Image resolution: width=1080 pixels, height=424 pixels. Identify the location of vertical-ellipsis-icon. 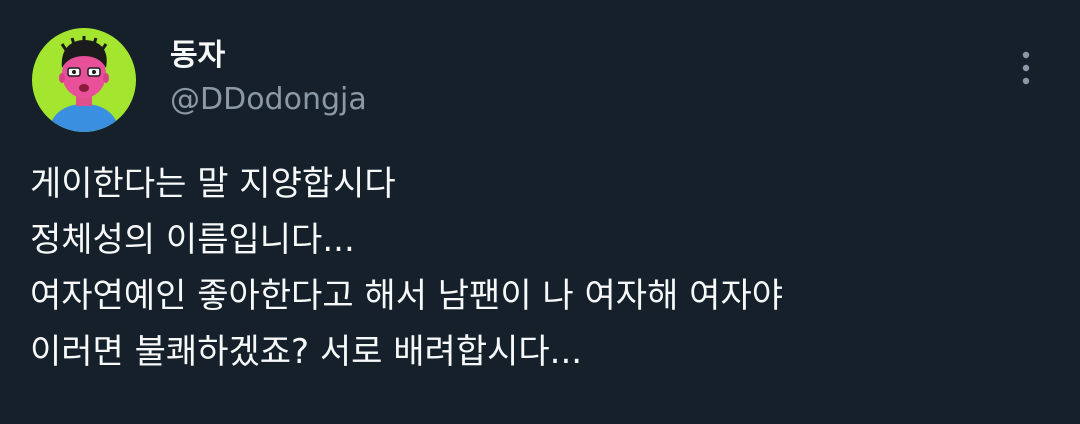
(1026, 68).